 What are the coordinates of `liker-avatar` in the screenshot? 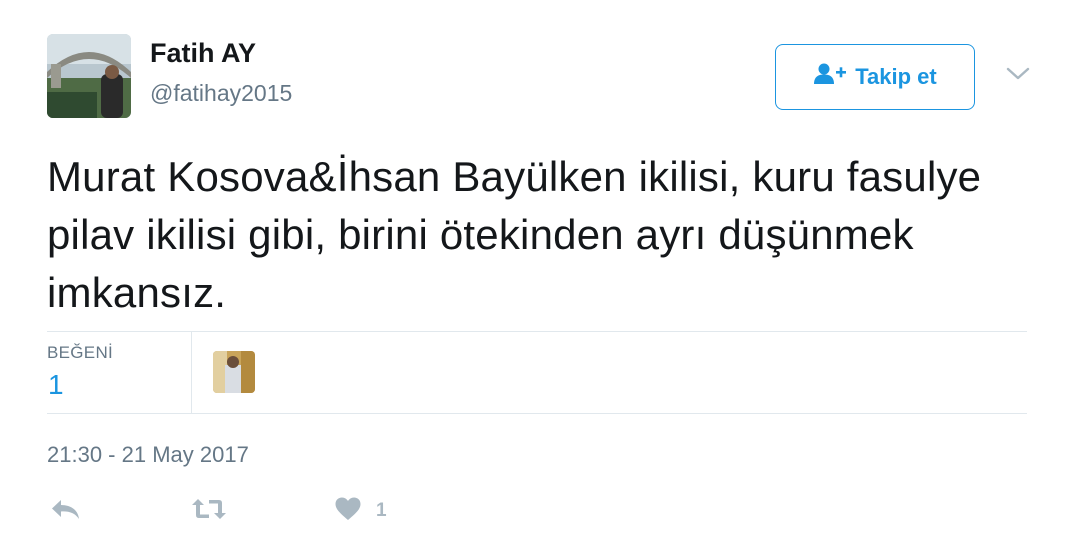 It's located at (234, 372).